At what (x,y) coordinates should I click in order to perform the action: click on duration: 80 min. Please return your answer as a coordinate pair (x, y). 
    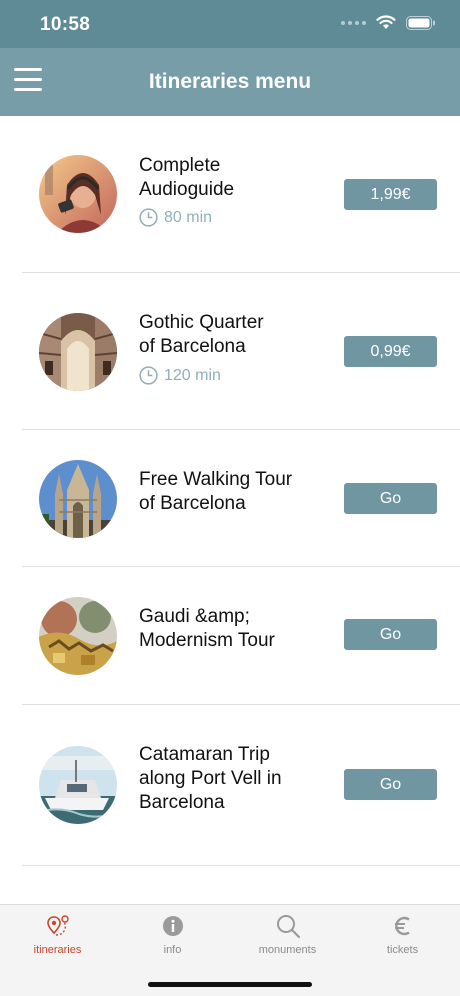
    Looking at the image, I should click on (175, 217).